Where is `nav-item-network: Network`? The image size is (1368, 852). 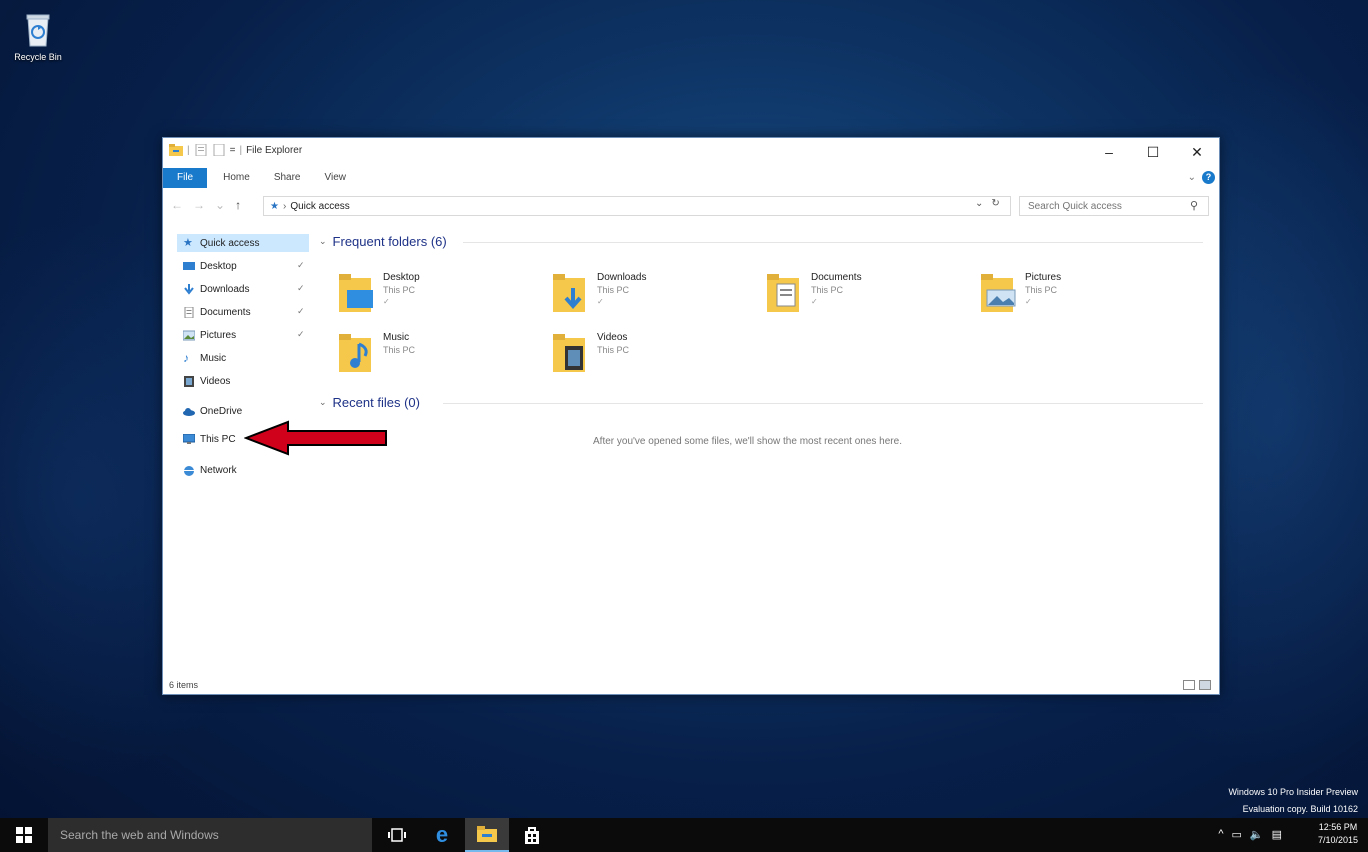
nav-item-network: Network is located at coordinates (210, 470).